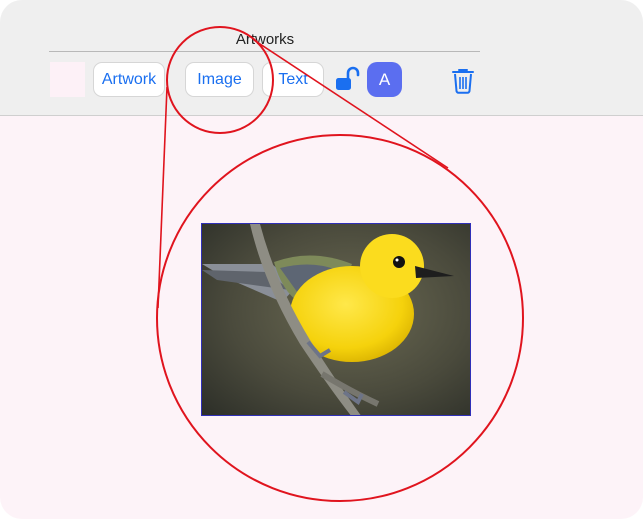 The width and height of the screenshot is (643, 519). I want to click on toolbar-title: Artworks, so click(265, 39).